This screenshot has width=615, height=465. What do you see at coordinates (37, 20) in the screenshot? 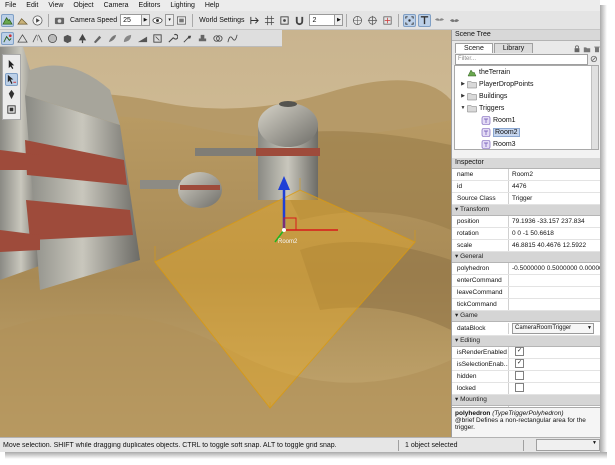
I see `play-game-button` at bounding box center [37, 20].